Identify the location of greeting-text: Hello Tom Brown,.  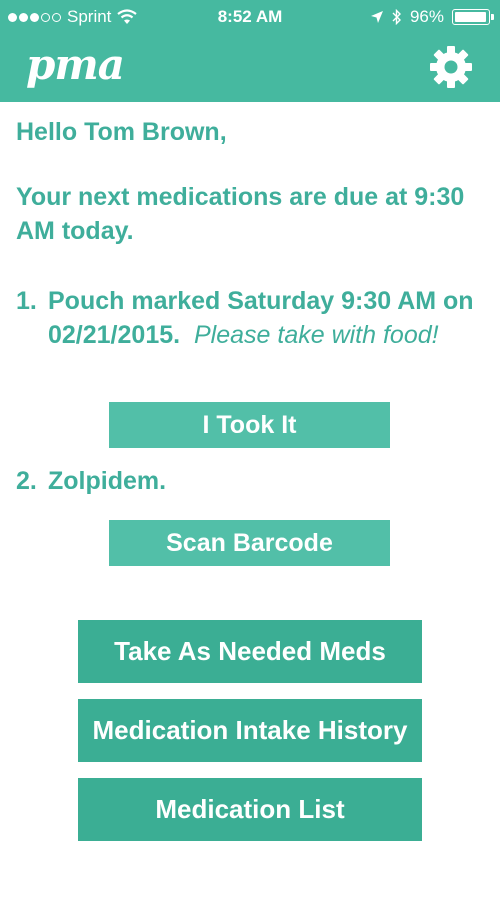
(121, 132).